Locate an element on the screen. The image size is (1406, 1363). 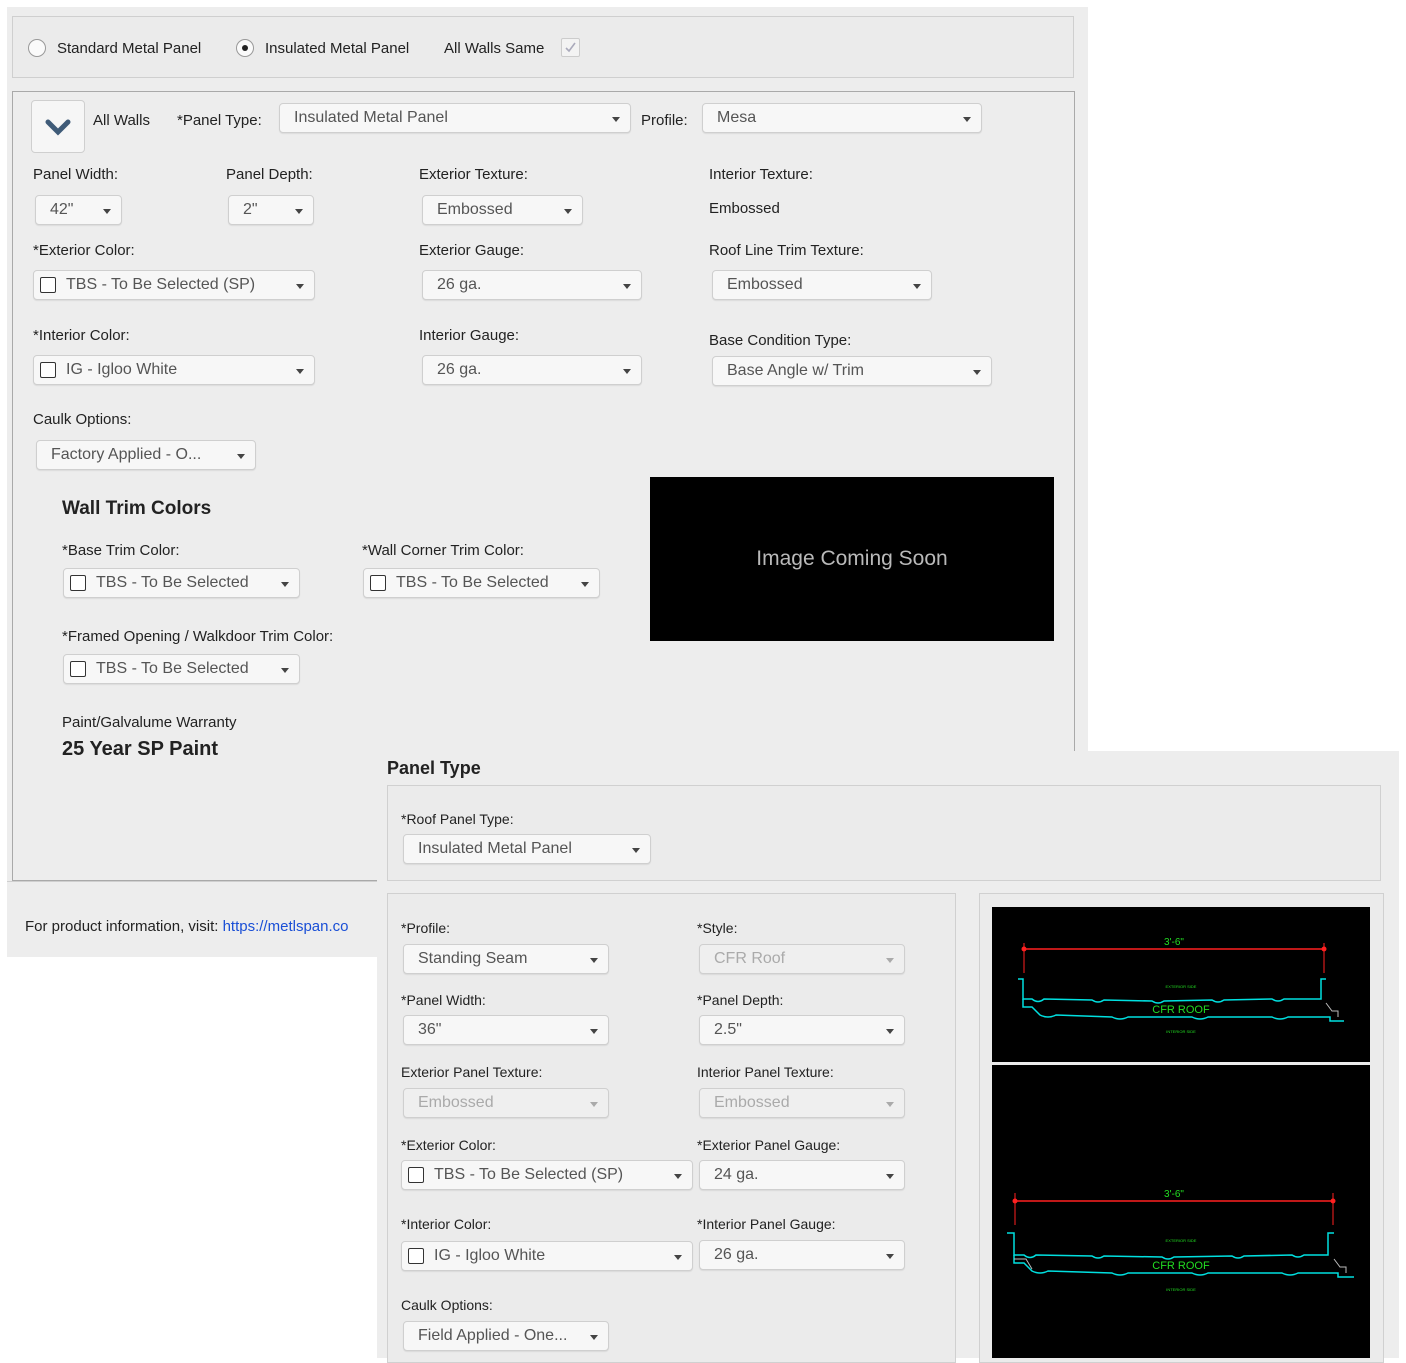
collapse-toggle-button is located at coordinates (58, 126).